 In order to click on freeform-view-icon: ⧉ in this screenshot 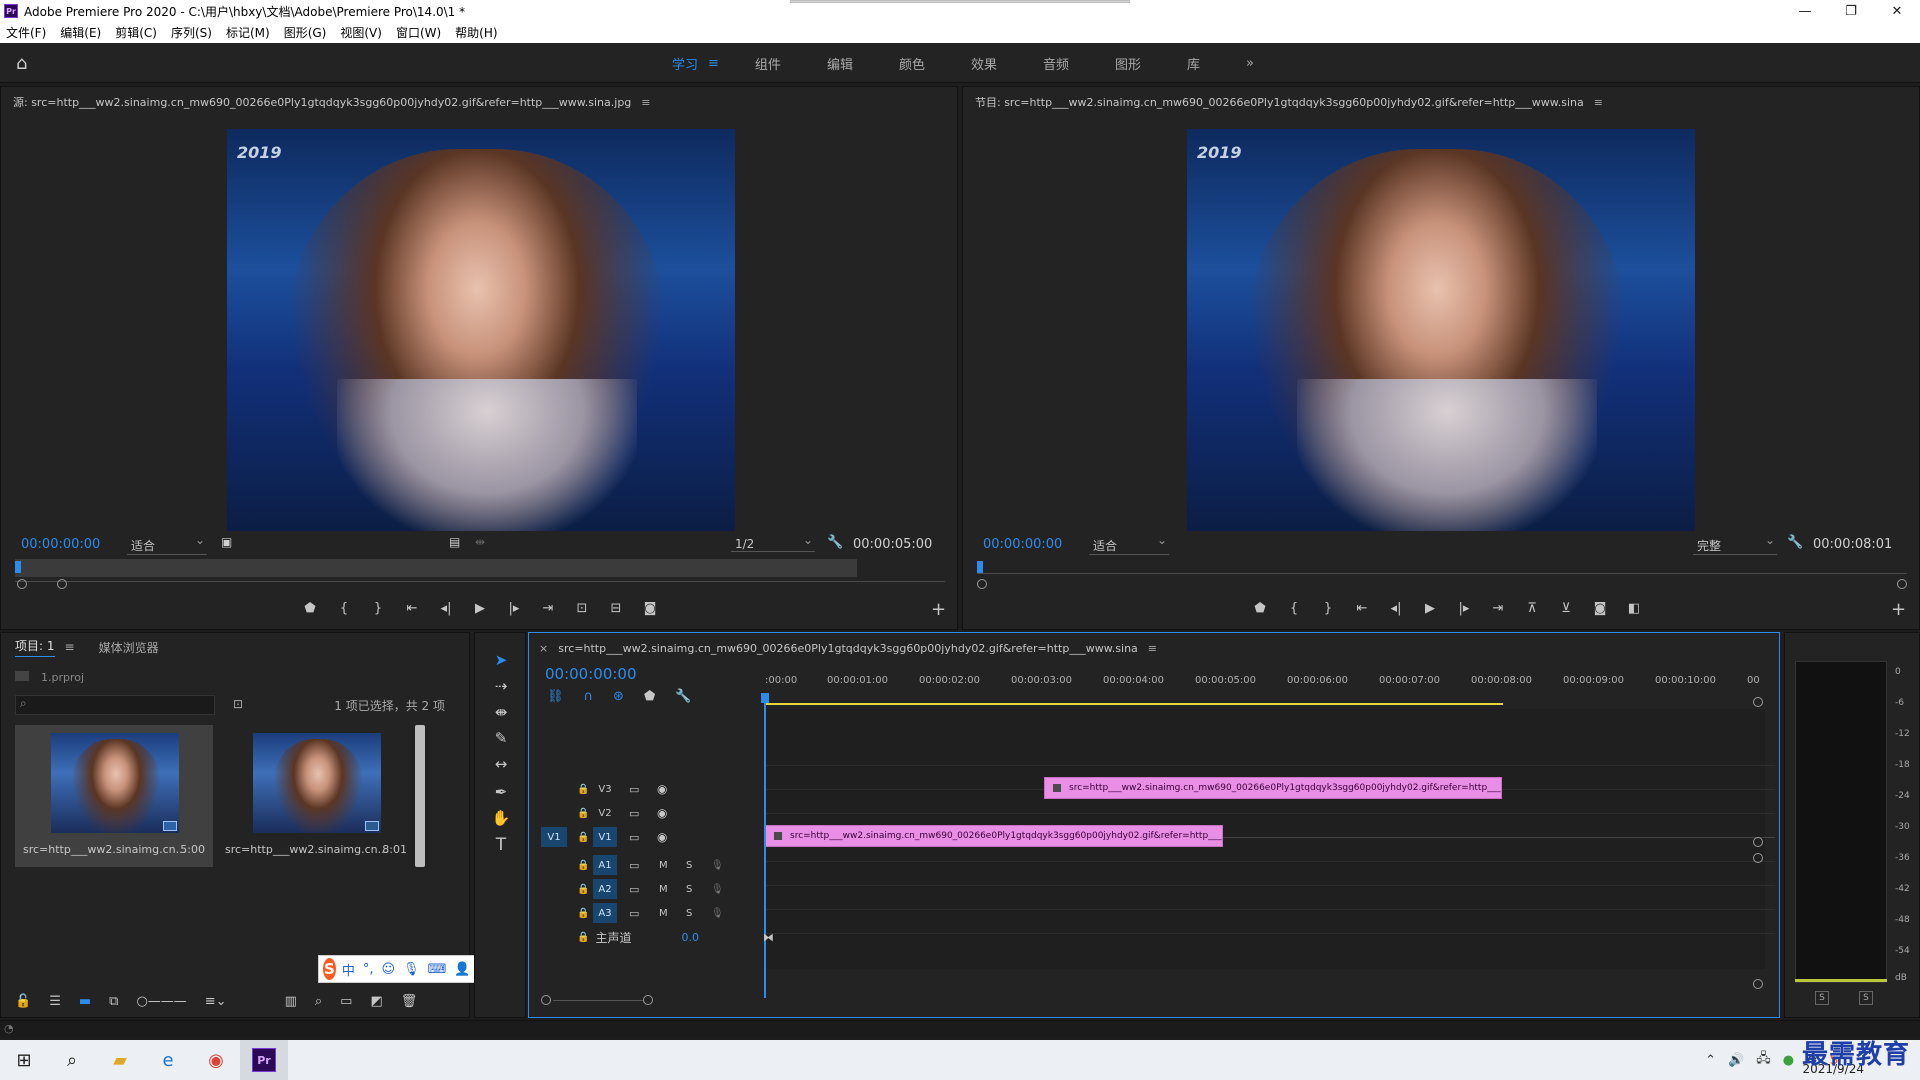, I will do `click(113, 1001)`.